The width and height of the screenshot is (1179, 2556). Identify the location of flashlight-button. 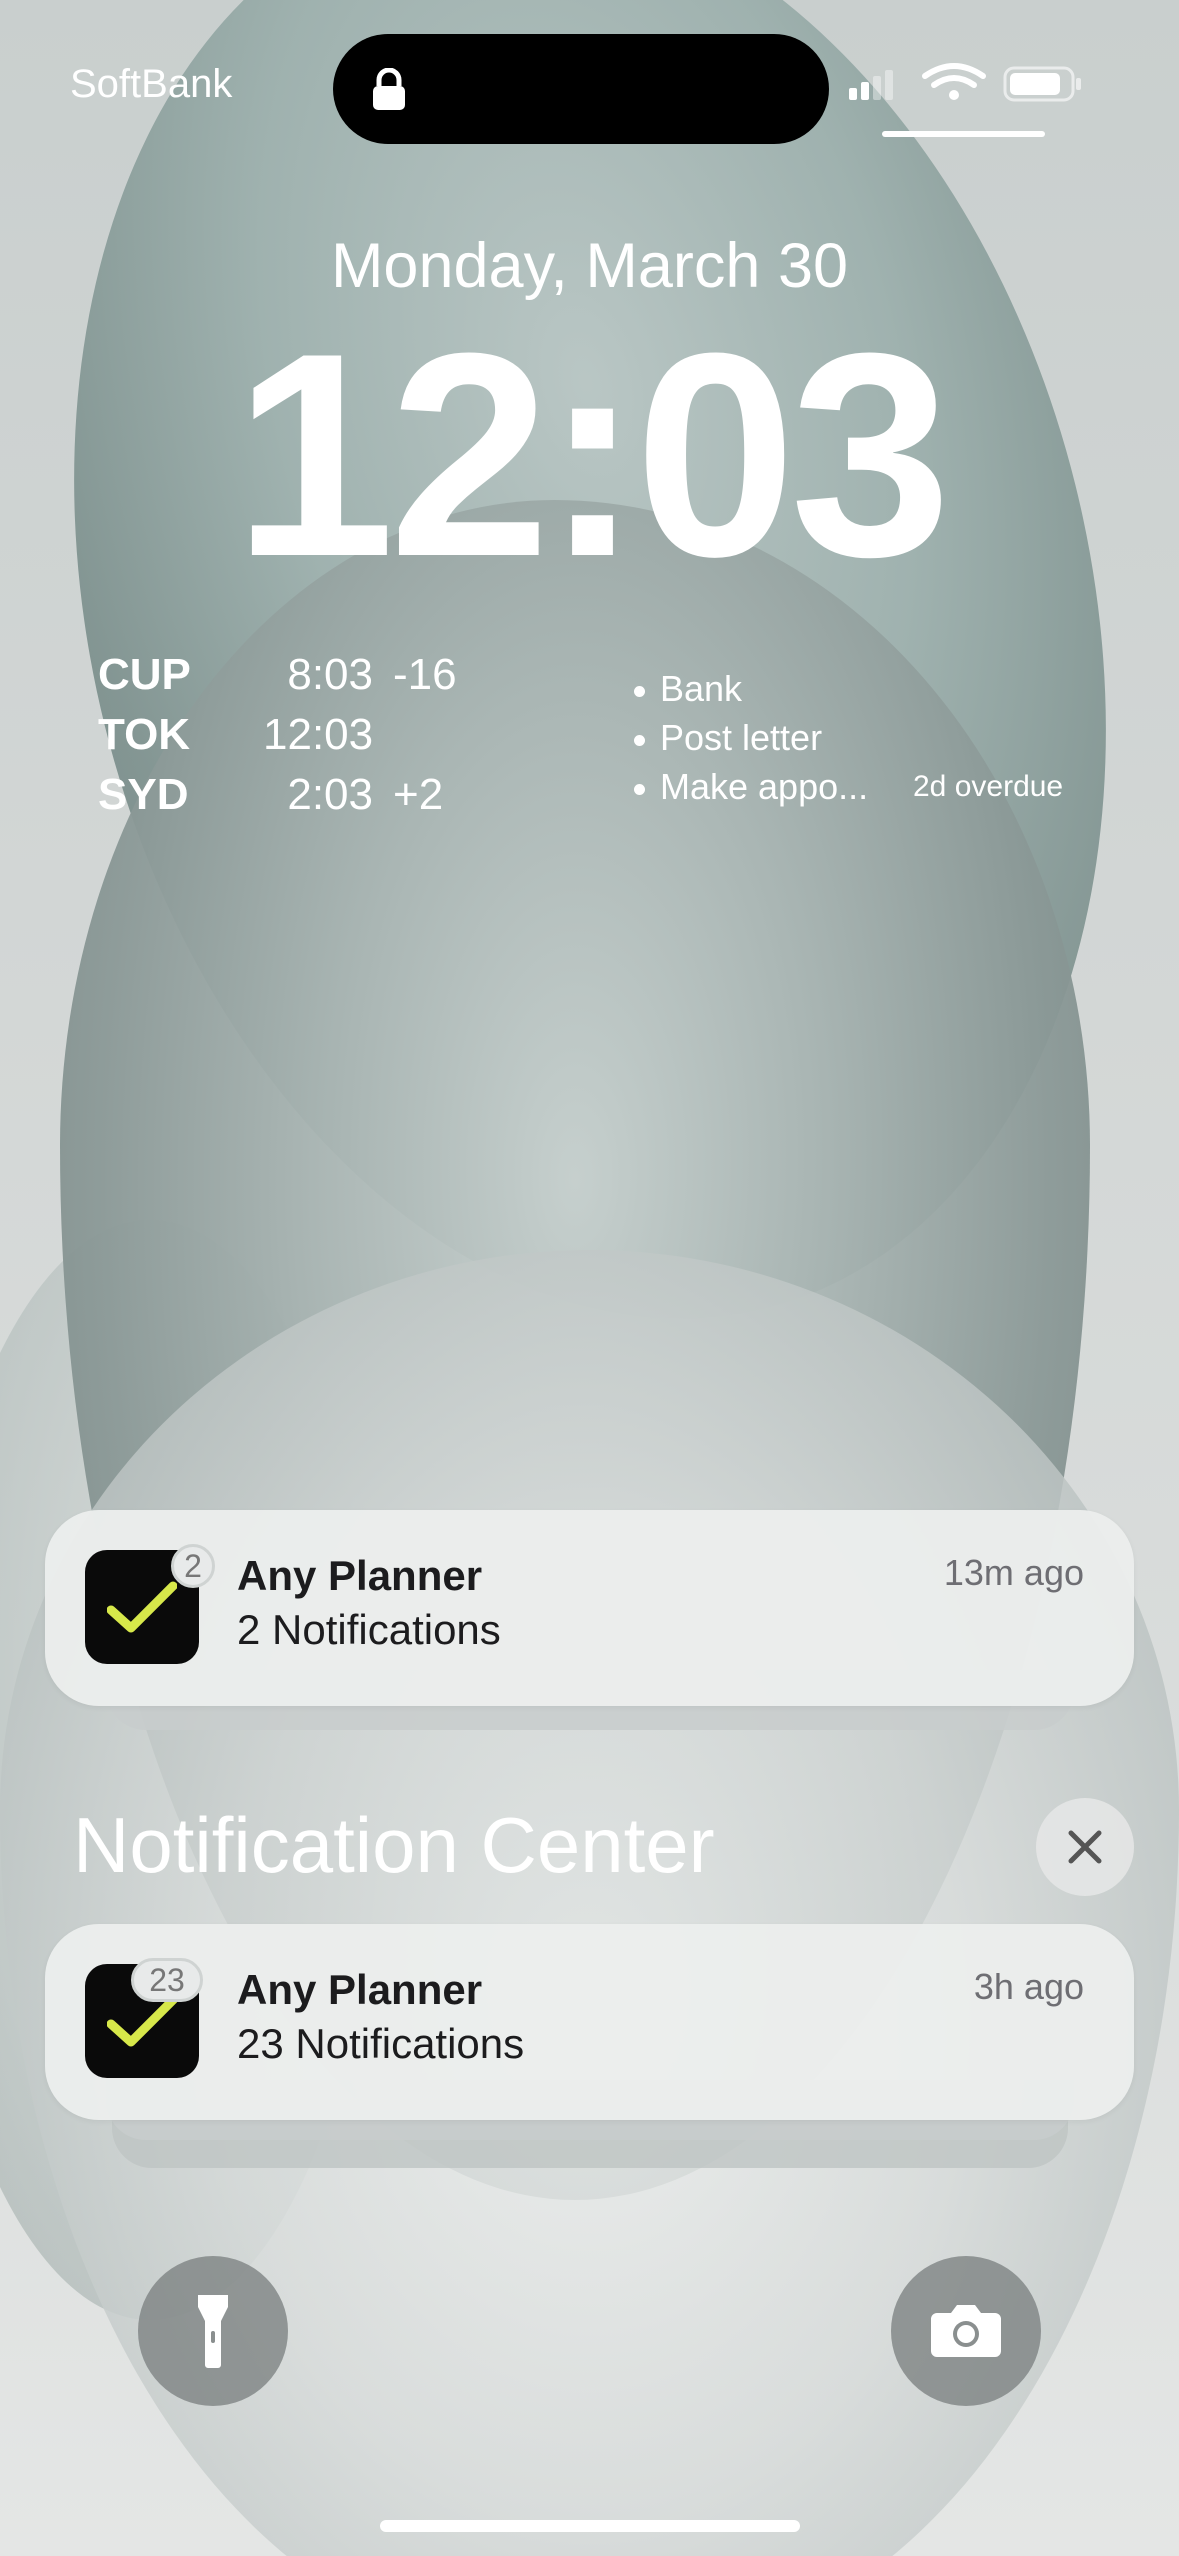
(213, 2331).